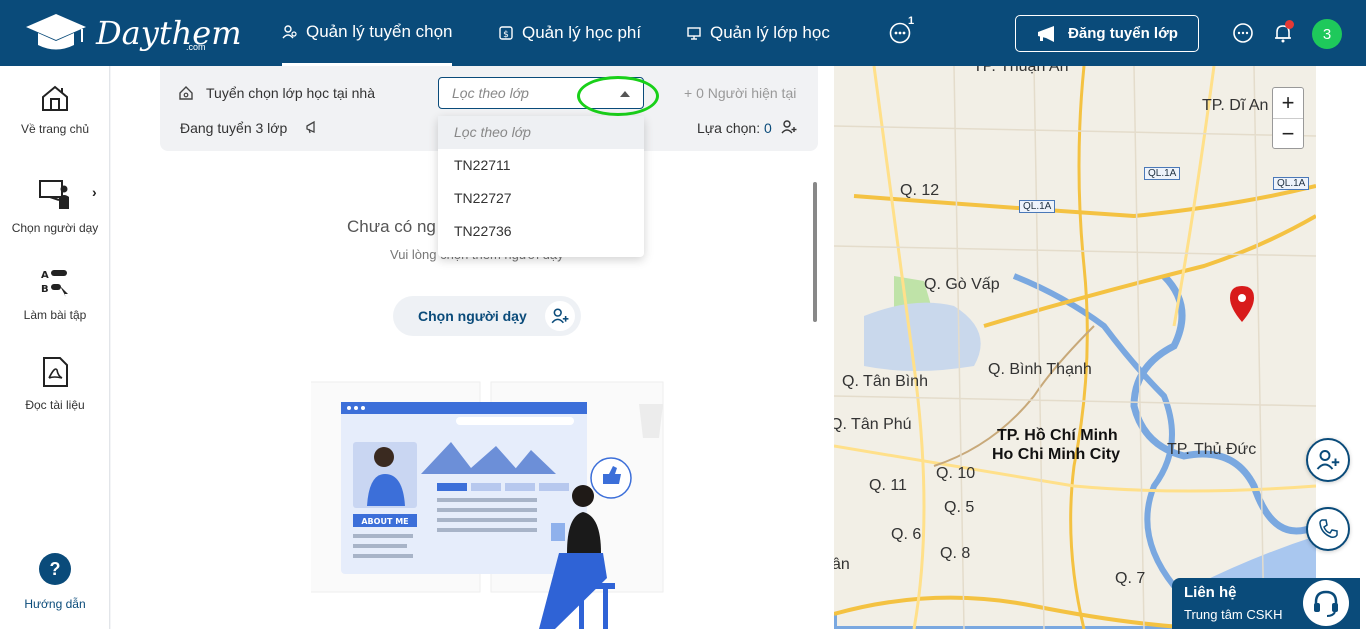  What do you see at coordinates (962, 284) in the screenshot?
I see `map-label: Q. Gò Vấp` at bounding box center [962, 284].